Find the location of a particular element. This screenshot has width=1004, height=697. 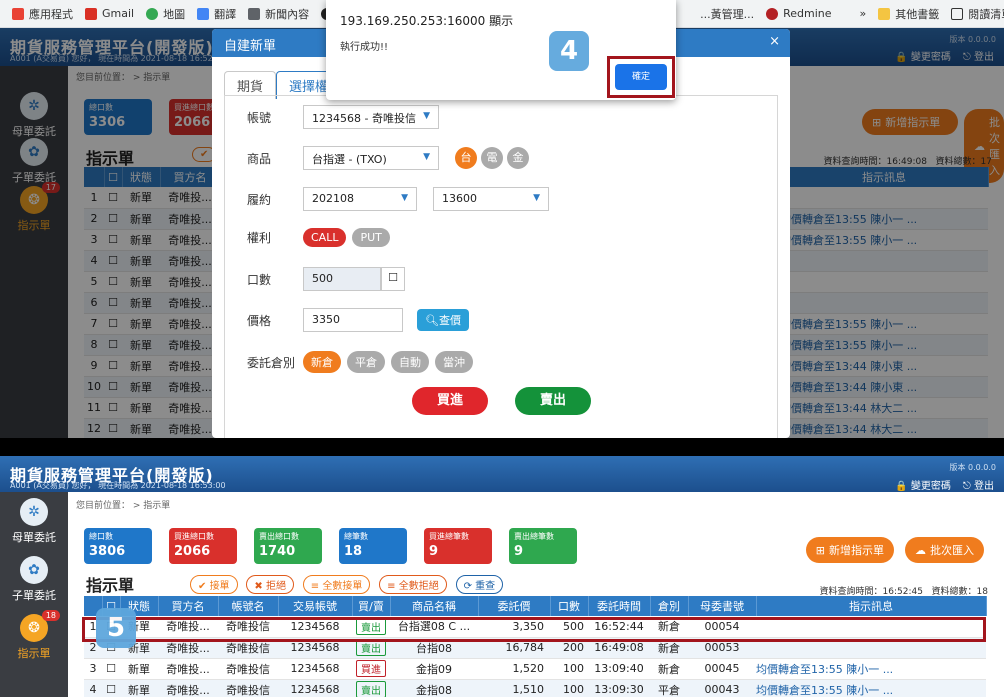

price-label: 價格 is located at coordinates (259, 320).